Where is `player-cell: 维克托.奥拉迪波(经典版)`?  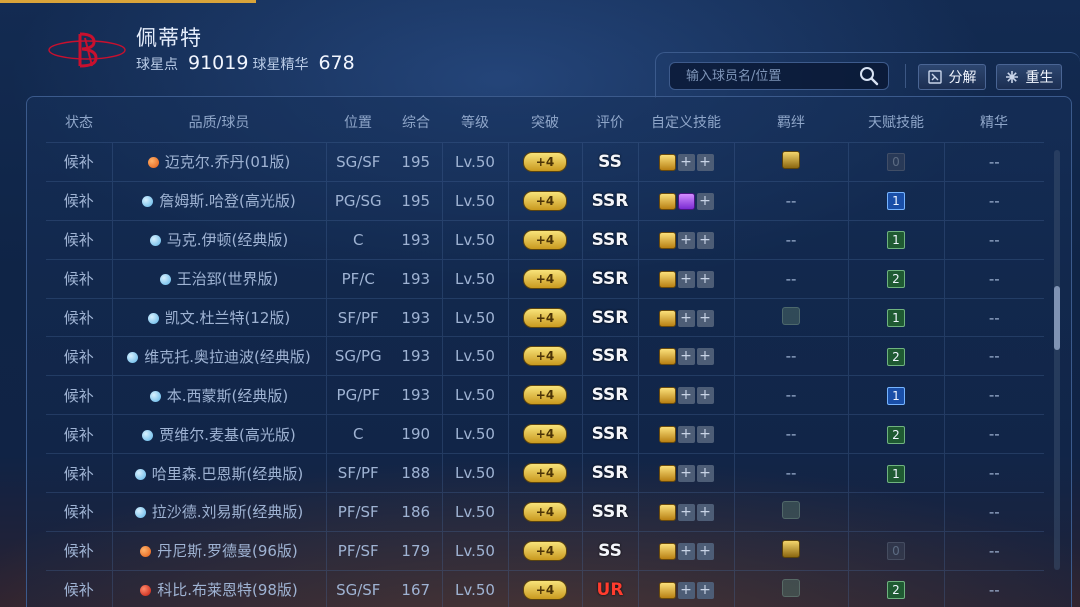
player-cell: 维克托.奥拉迪波(经典版) is located at coordinates (218, 356).